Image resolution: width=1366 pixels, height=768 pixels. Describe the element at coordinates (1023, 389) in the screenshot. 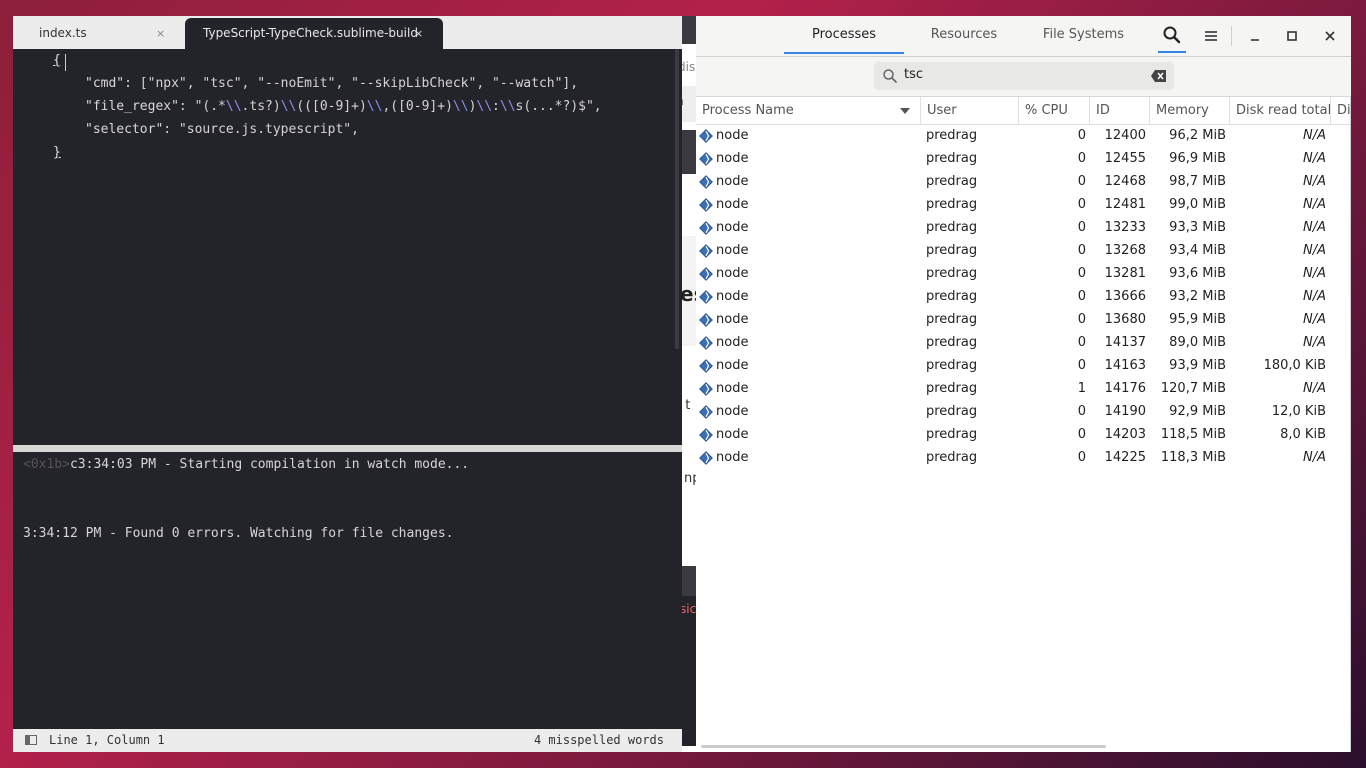

I see `table-row: node predrag 1 14176 120,7 MiB N/A` at that location.